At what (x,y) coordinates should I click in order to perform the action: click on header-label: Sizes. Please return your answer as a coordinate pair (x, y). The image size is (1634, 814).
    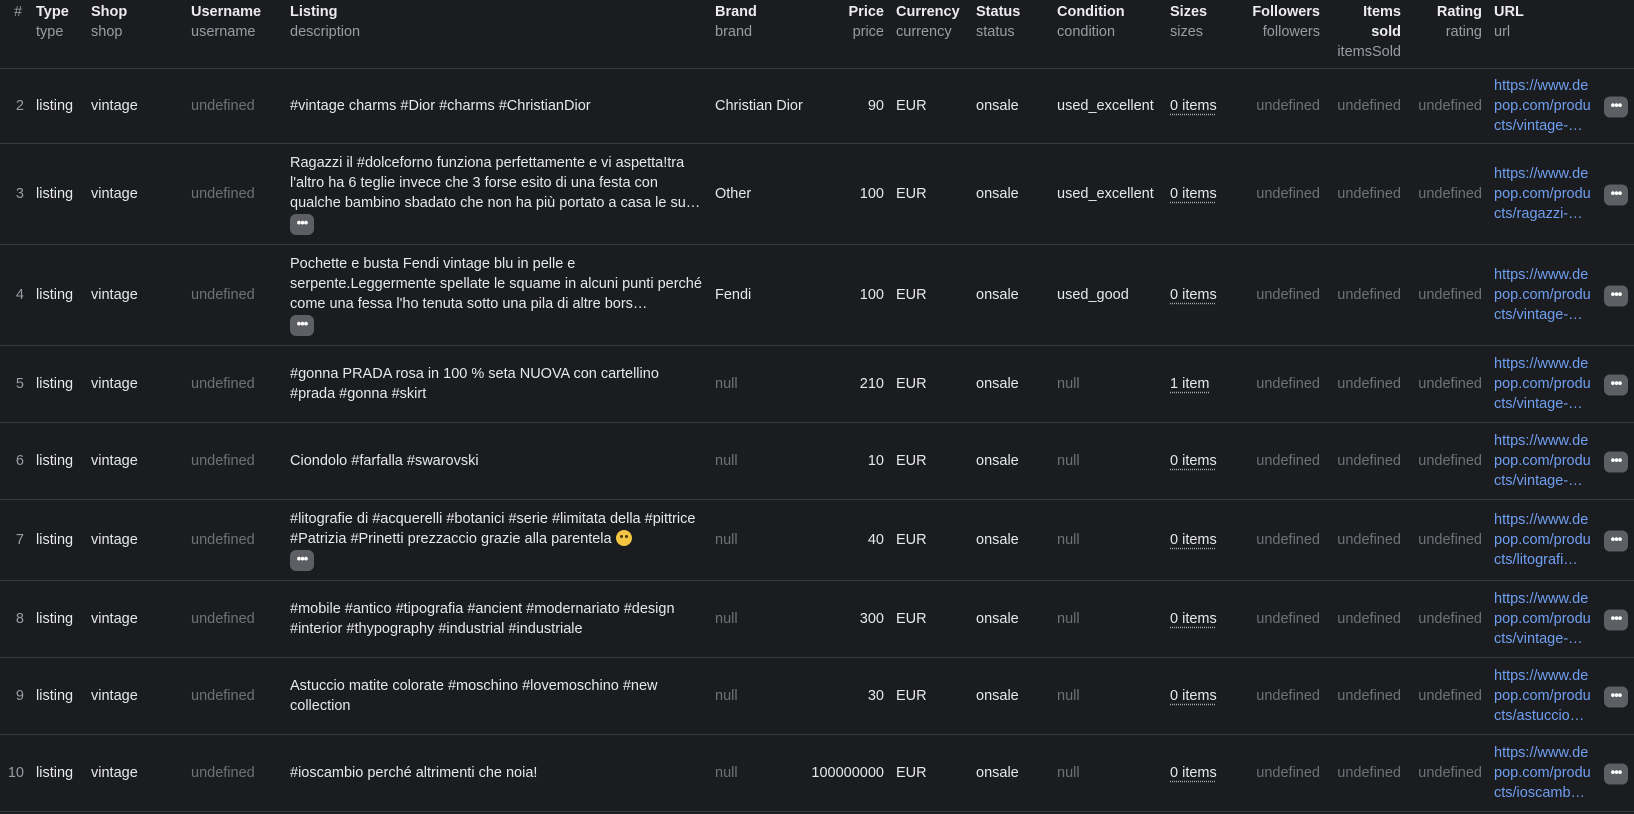
    Looking at the image, I should click on (1189, 12).